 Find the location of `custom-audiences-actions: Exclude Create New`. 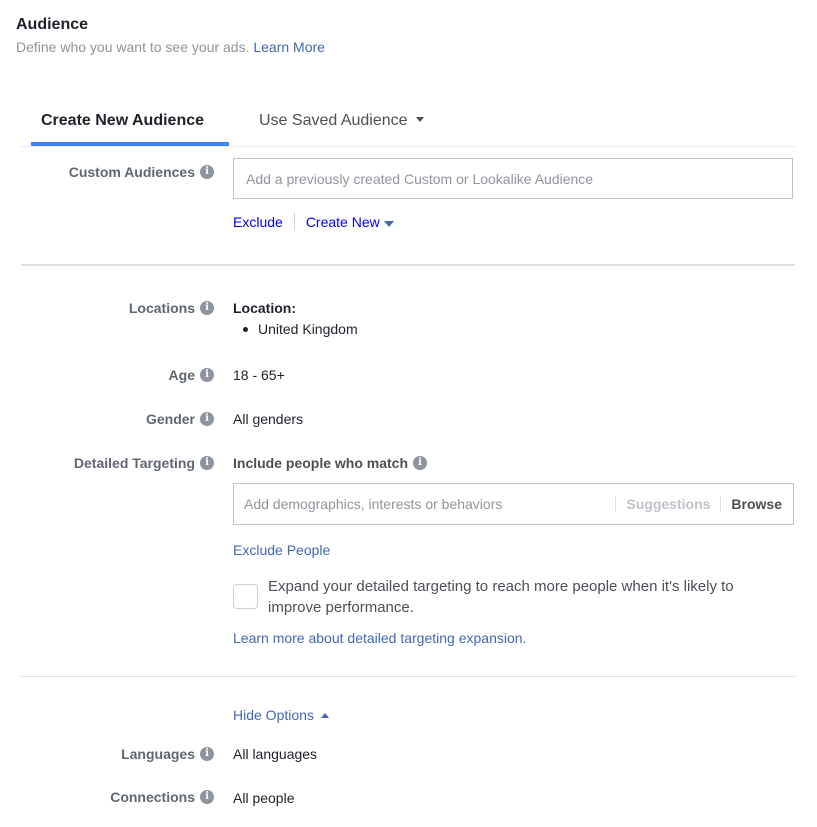

custom-audiences-actions: Exclude Create New is located at coordinates (313, 221).